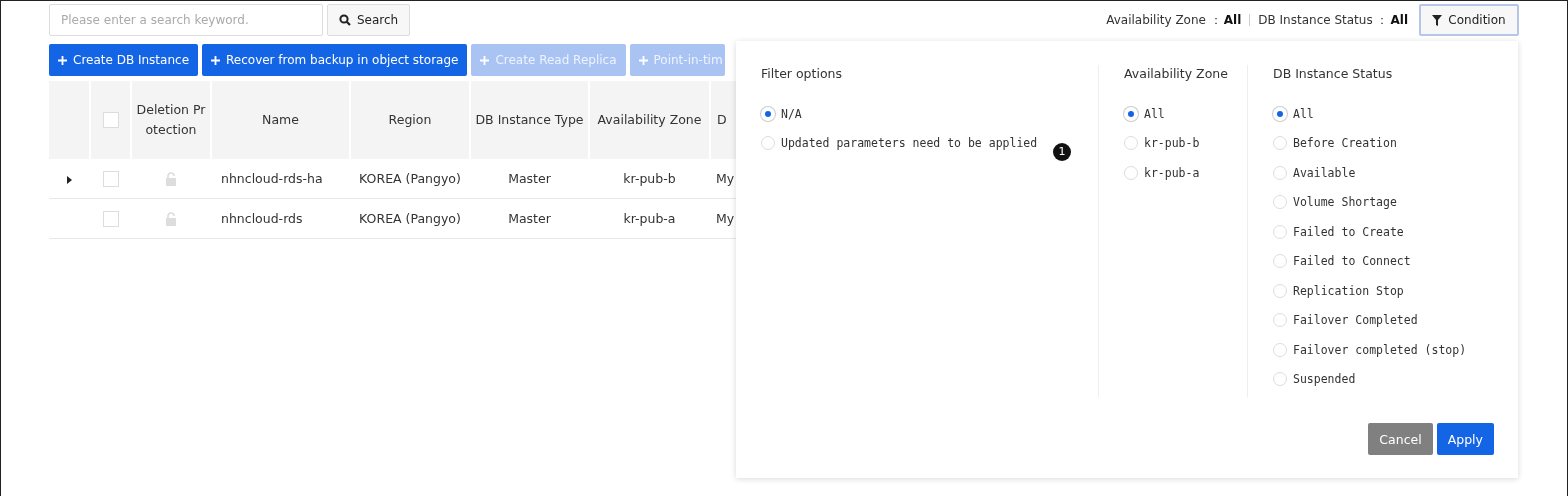 This screenshot has height=496, width=1568. Describe the element at coordinates (1323, 20) in the screenshot. I see `filter-label: DB Instance Status ：` at that location.